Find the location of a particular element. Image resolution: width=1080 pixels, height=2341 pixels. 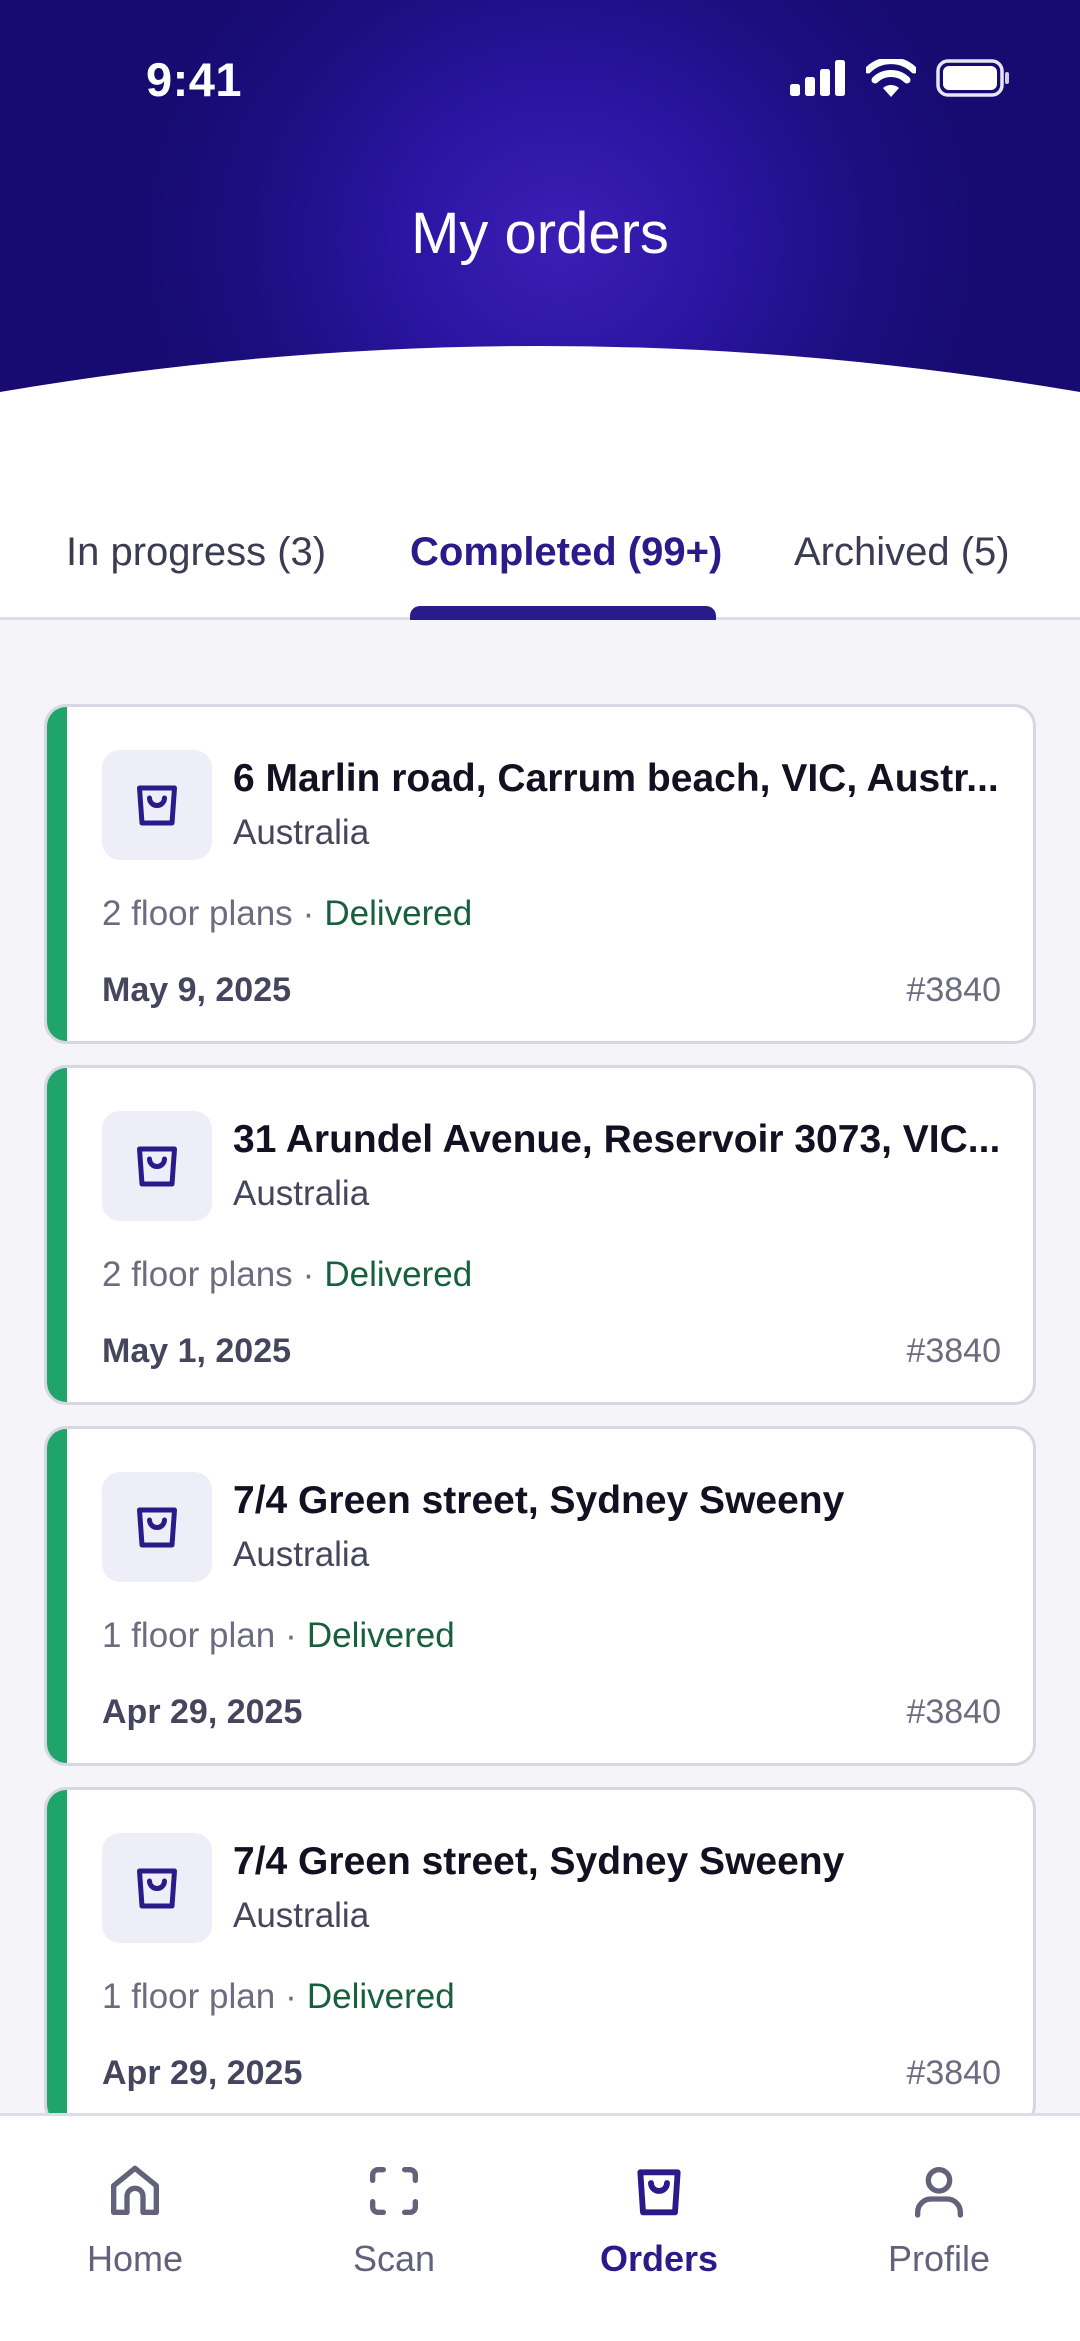

nav-scan: Scan is located at coordinates (394, 2218).